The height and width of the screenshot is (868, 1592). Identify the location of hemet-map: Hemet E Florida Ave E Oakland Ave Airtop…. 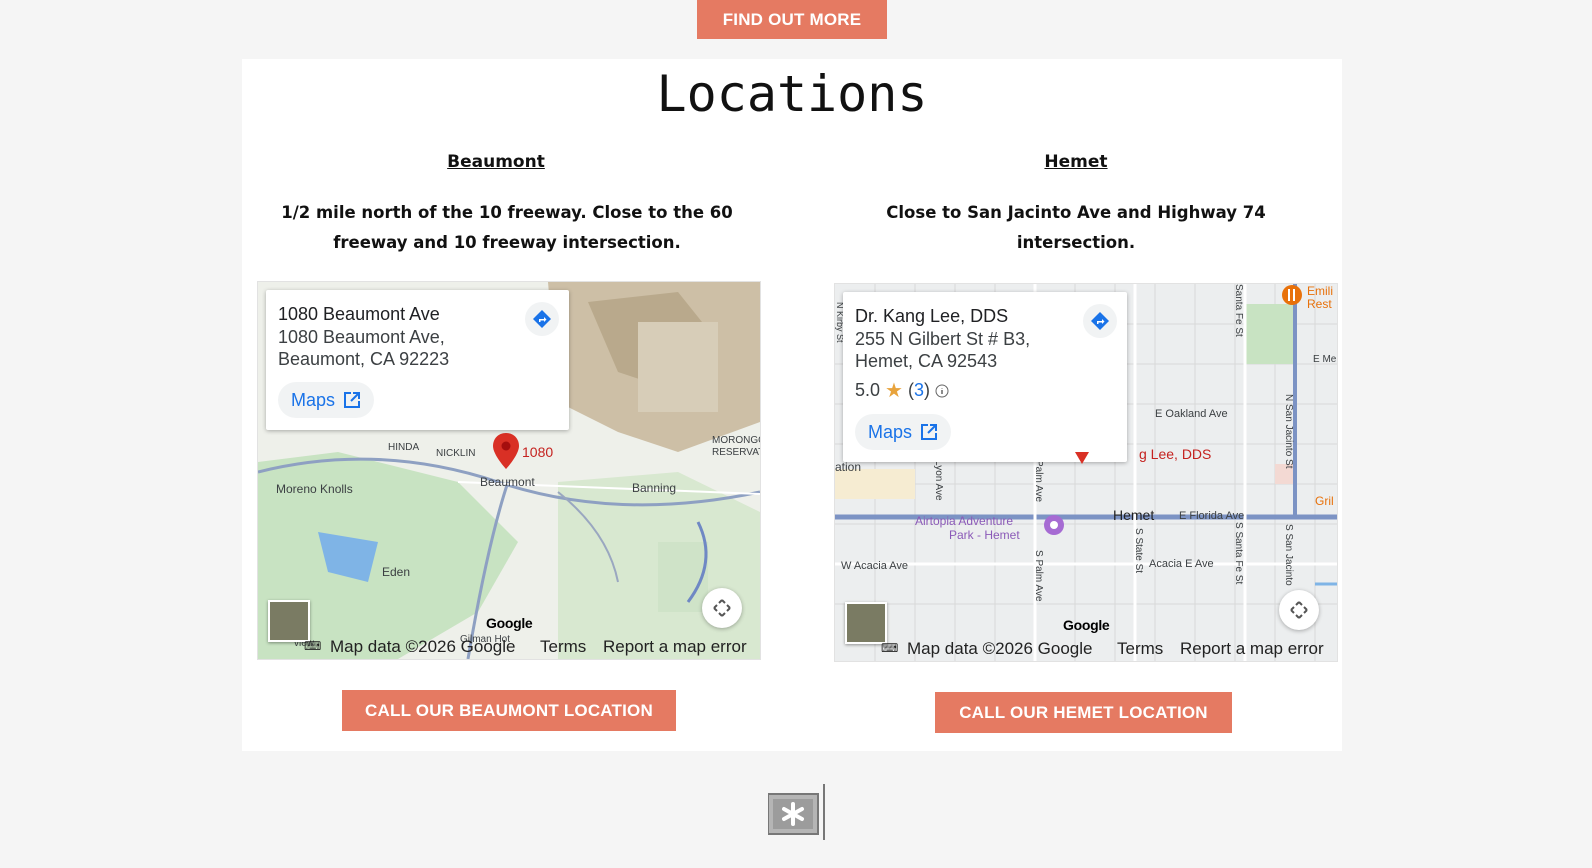
(1086, 472).